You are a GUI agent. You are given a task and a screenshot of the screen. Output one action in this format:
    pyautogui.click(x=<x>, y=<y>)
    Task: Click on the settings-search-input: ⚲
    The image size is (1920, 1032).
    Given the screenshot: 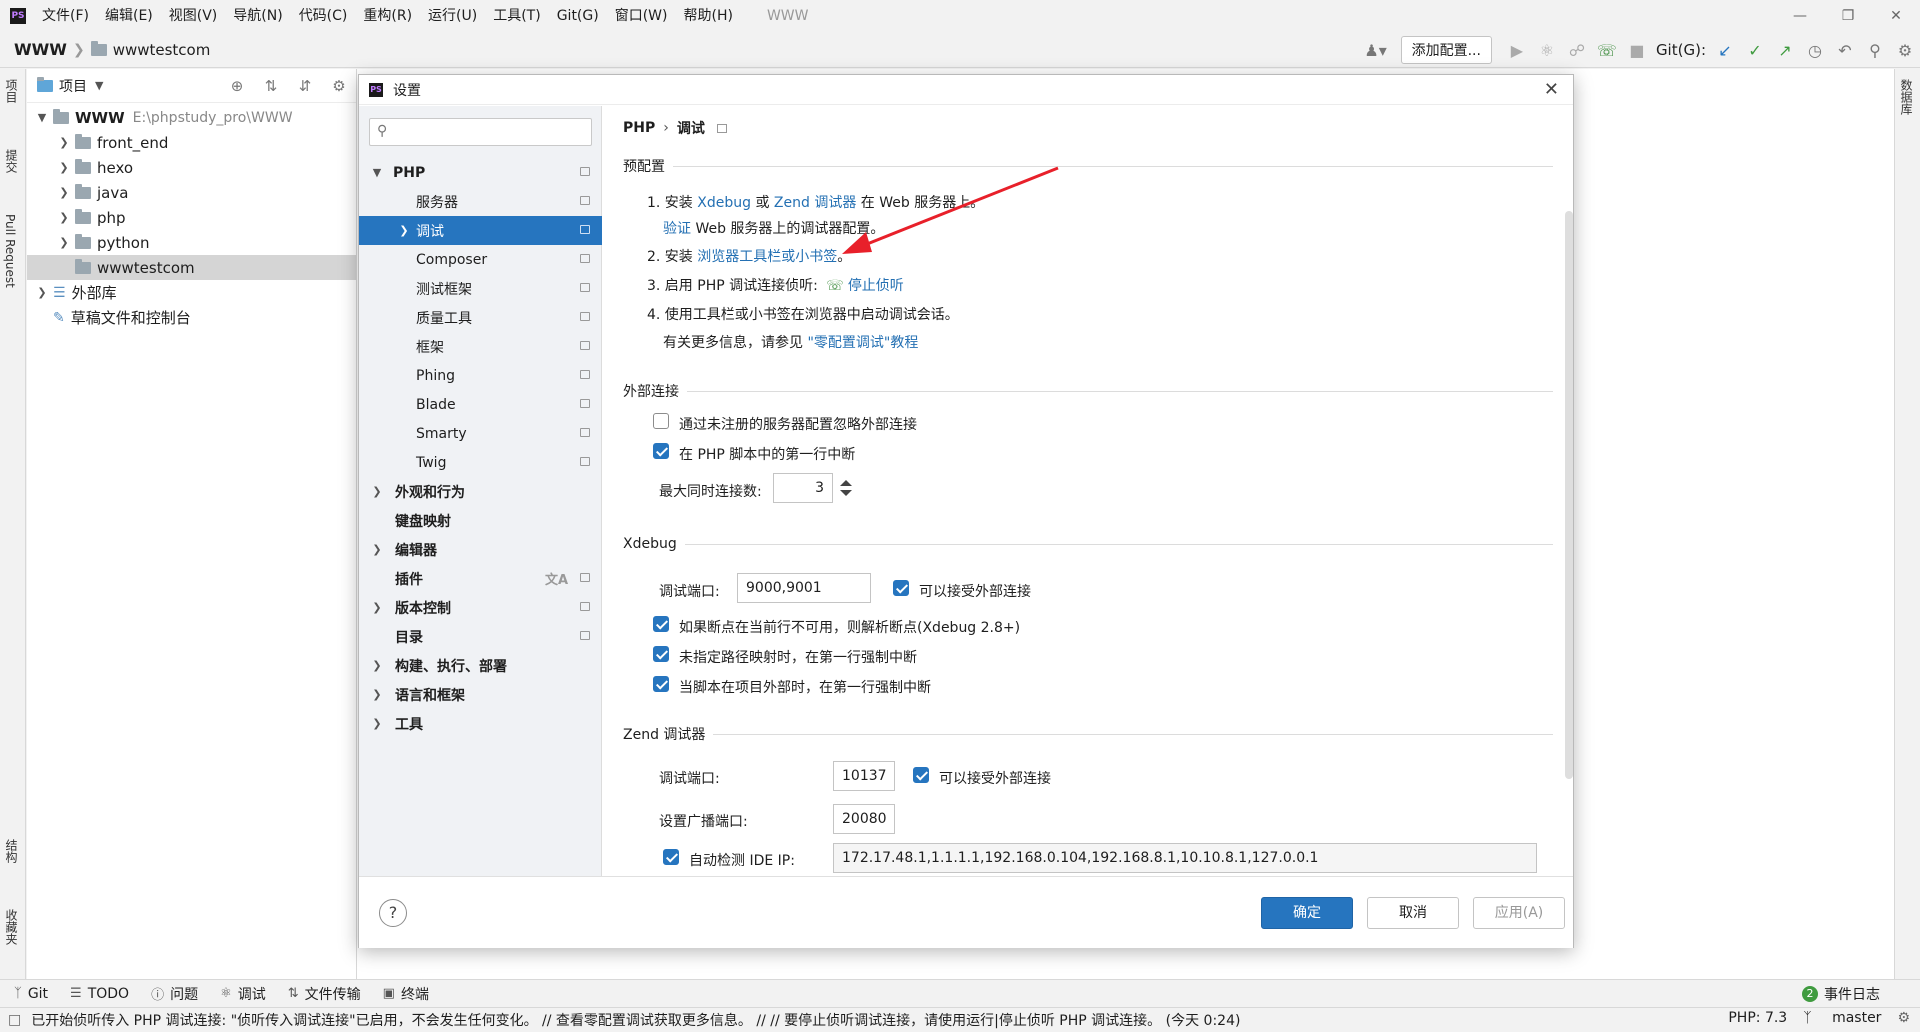 What is the action you would take?
    pyautogui.click(x=480, y=132)
    